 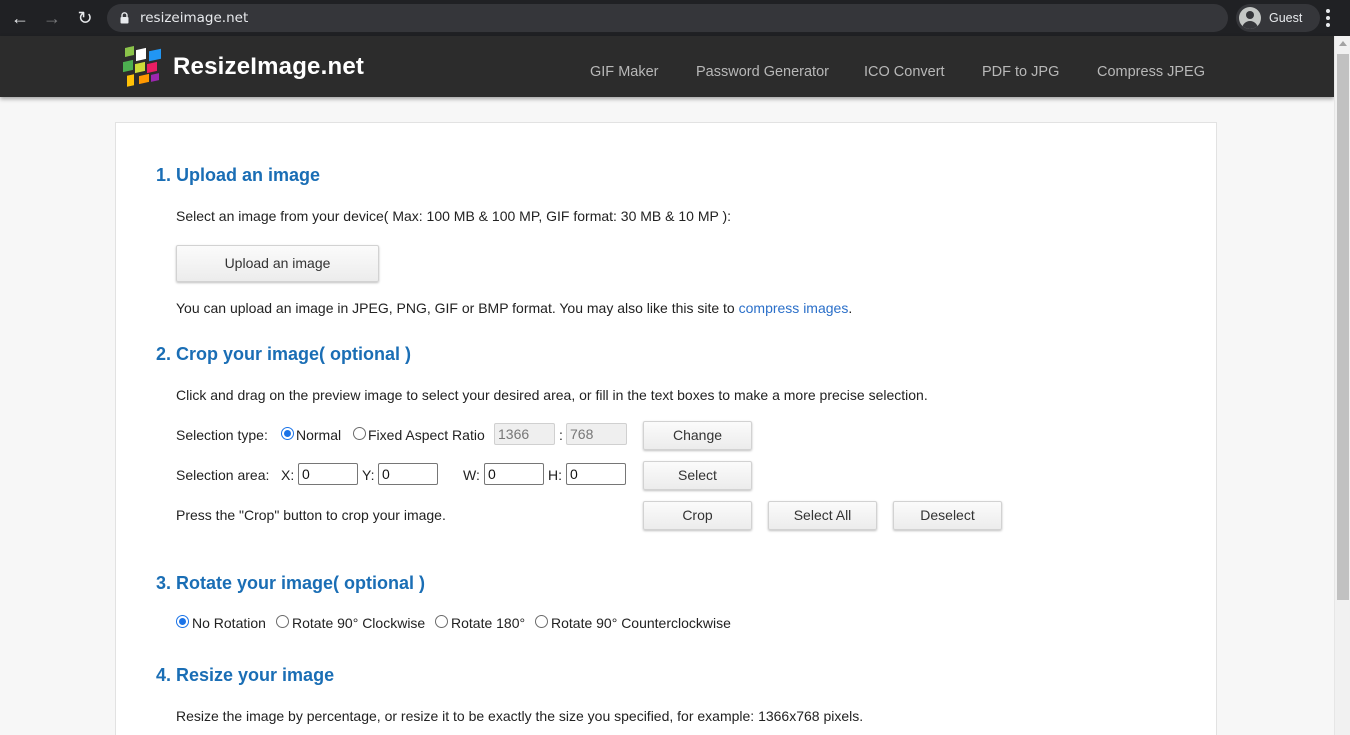 I want to click on fixed-ratio-radio-label: Fixed Aspect Ratio, so click(x=426, y=435).